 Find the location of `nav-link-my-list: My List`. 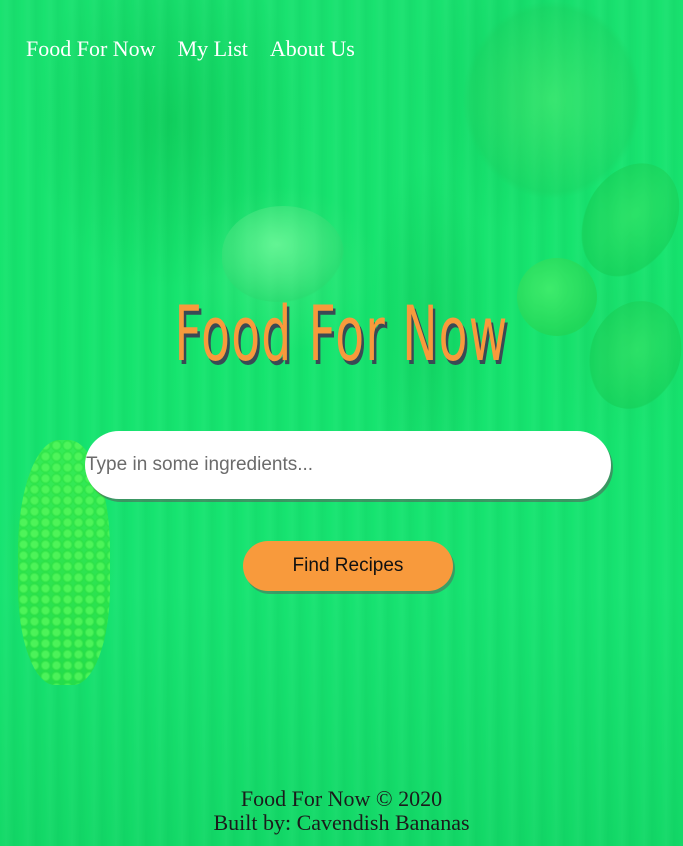

nav-link-my-list: My List is located at coordinates (213, 49).